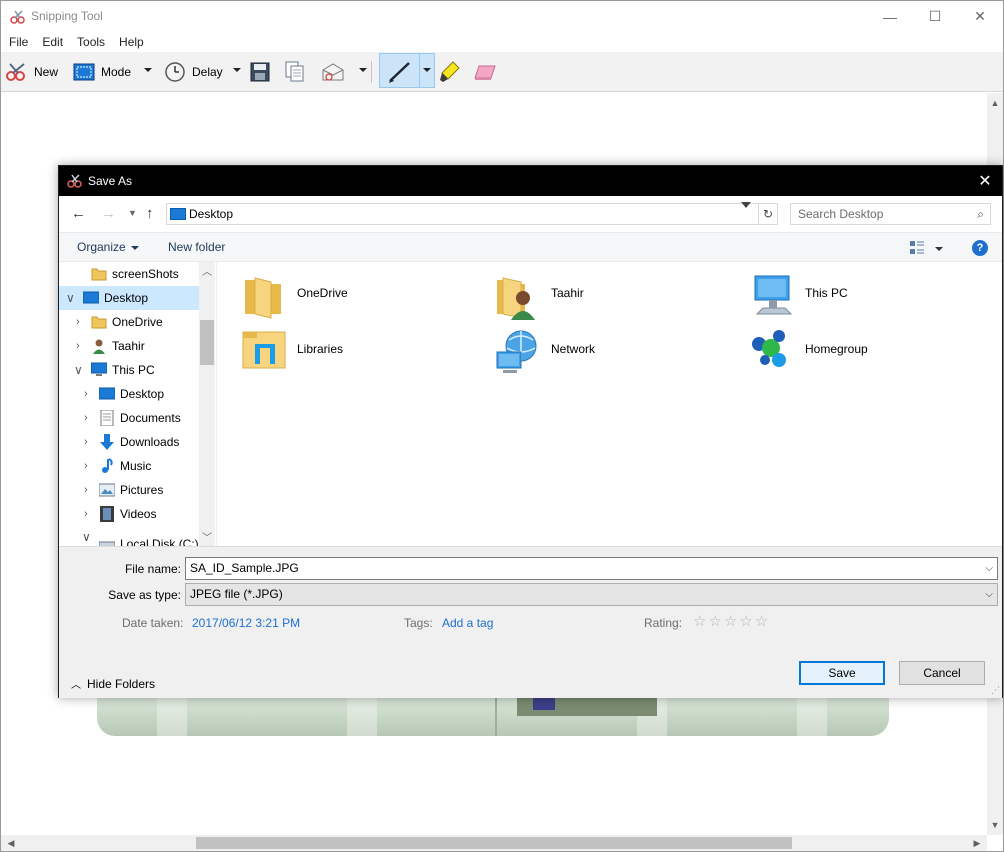 This screenshot has height=852, width=1004. What do you see at coordinates (108, 213) in the screenshot?
I see `forward-arrow-icon: →` at bounding box center [108, 213].